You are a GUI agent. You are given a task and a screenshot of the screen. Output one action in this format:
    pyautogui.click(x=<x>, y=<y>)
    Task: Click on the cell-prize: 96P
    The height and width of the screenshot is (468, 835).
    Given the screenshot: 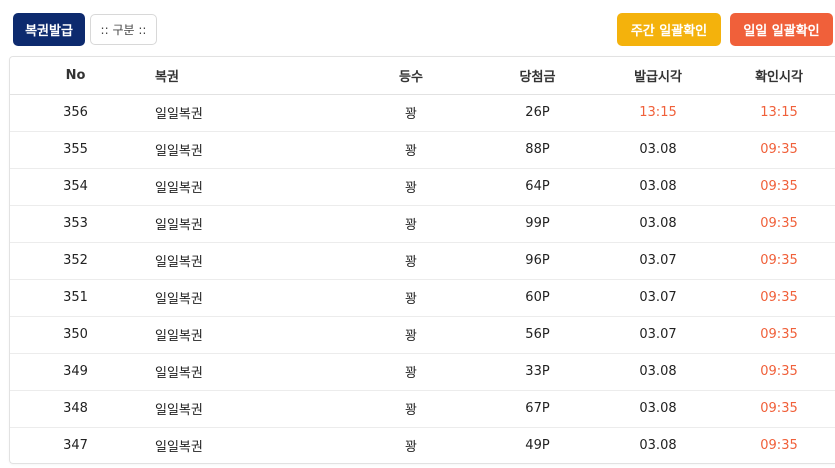 What is the action you would take?
    pyautogui.click(x=537, y=260)
    